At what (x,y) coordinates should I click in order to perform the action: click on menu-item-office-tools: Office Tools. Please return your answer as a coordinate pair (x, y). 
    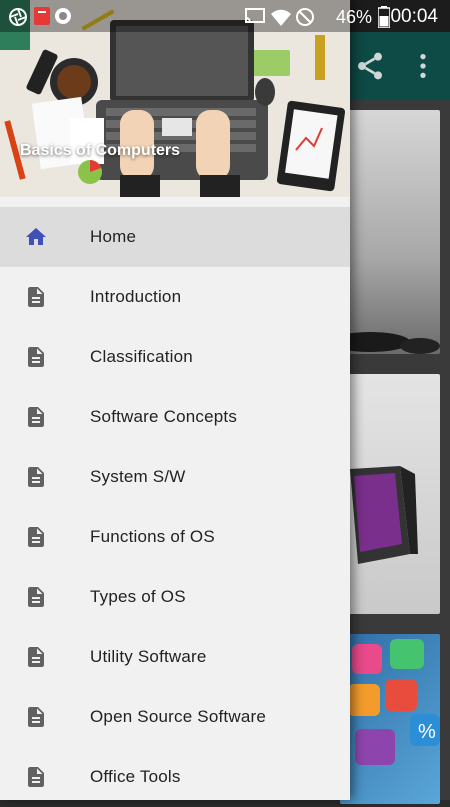
    Looking at the image, I should click on (175, 777).